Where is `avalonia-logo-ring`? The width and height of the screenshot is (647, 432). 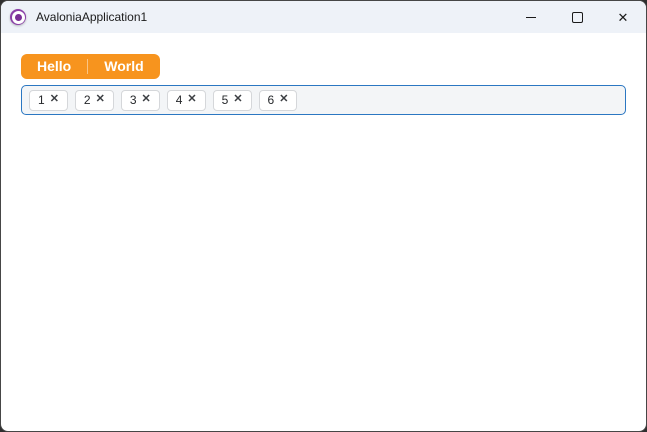 avalonia-logo-ring is located at coordinates (18, 17).